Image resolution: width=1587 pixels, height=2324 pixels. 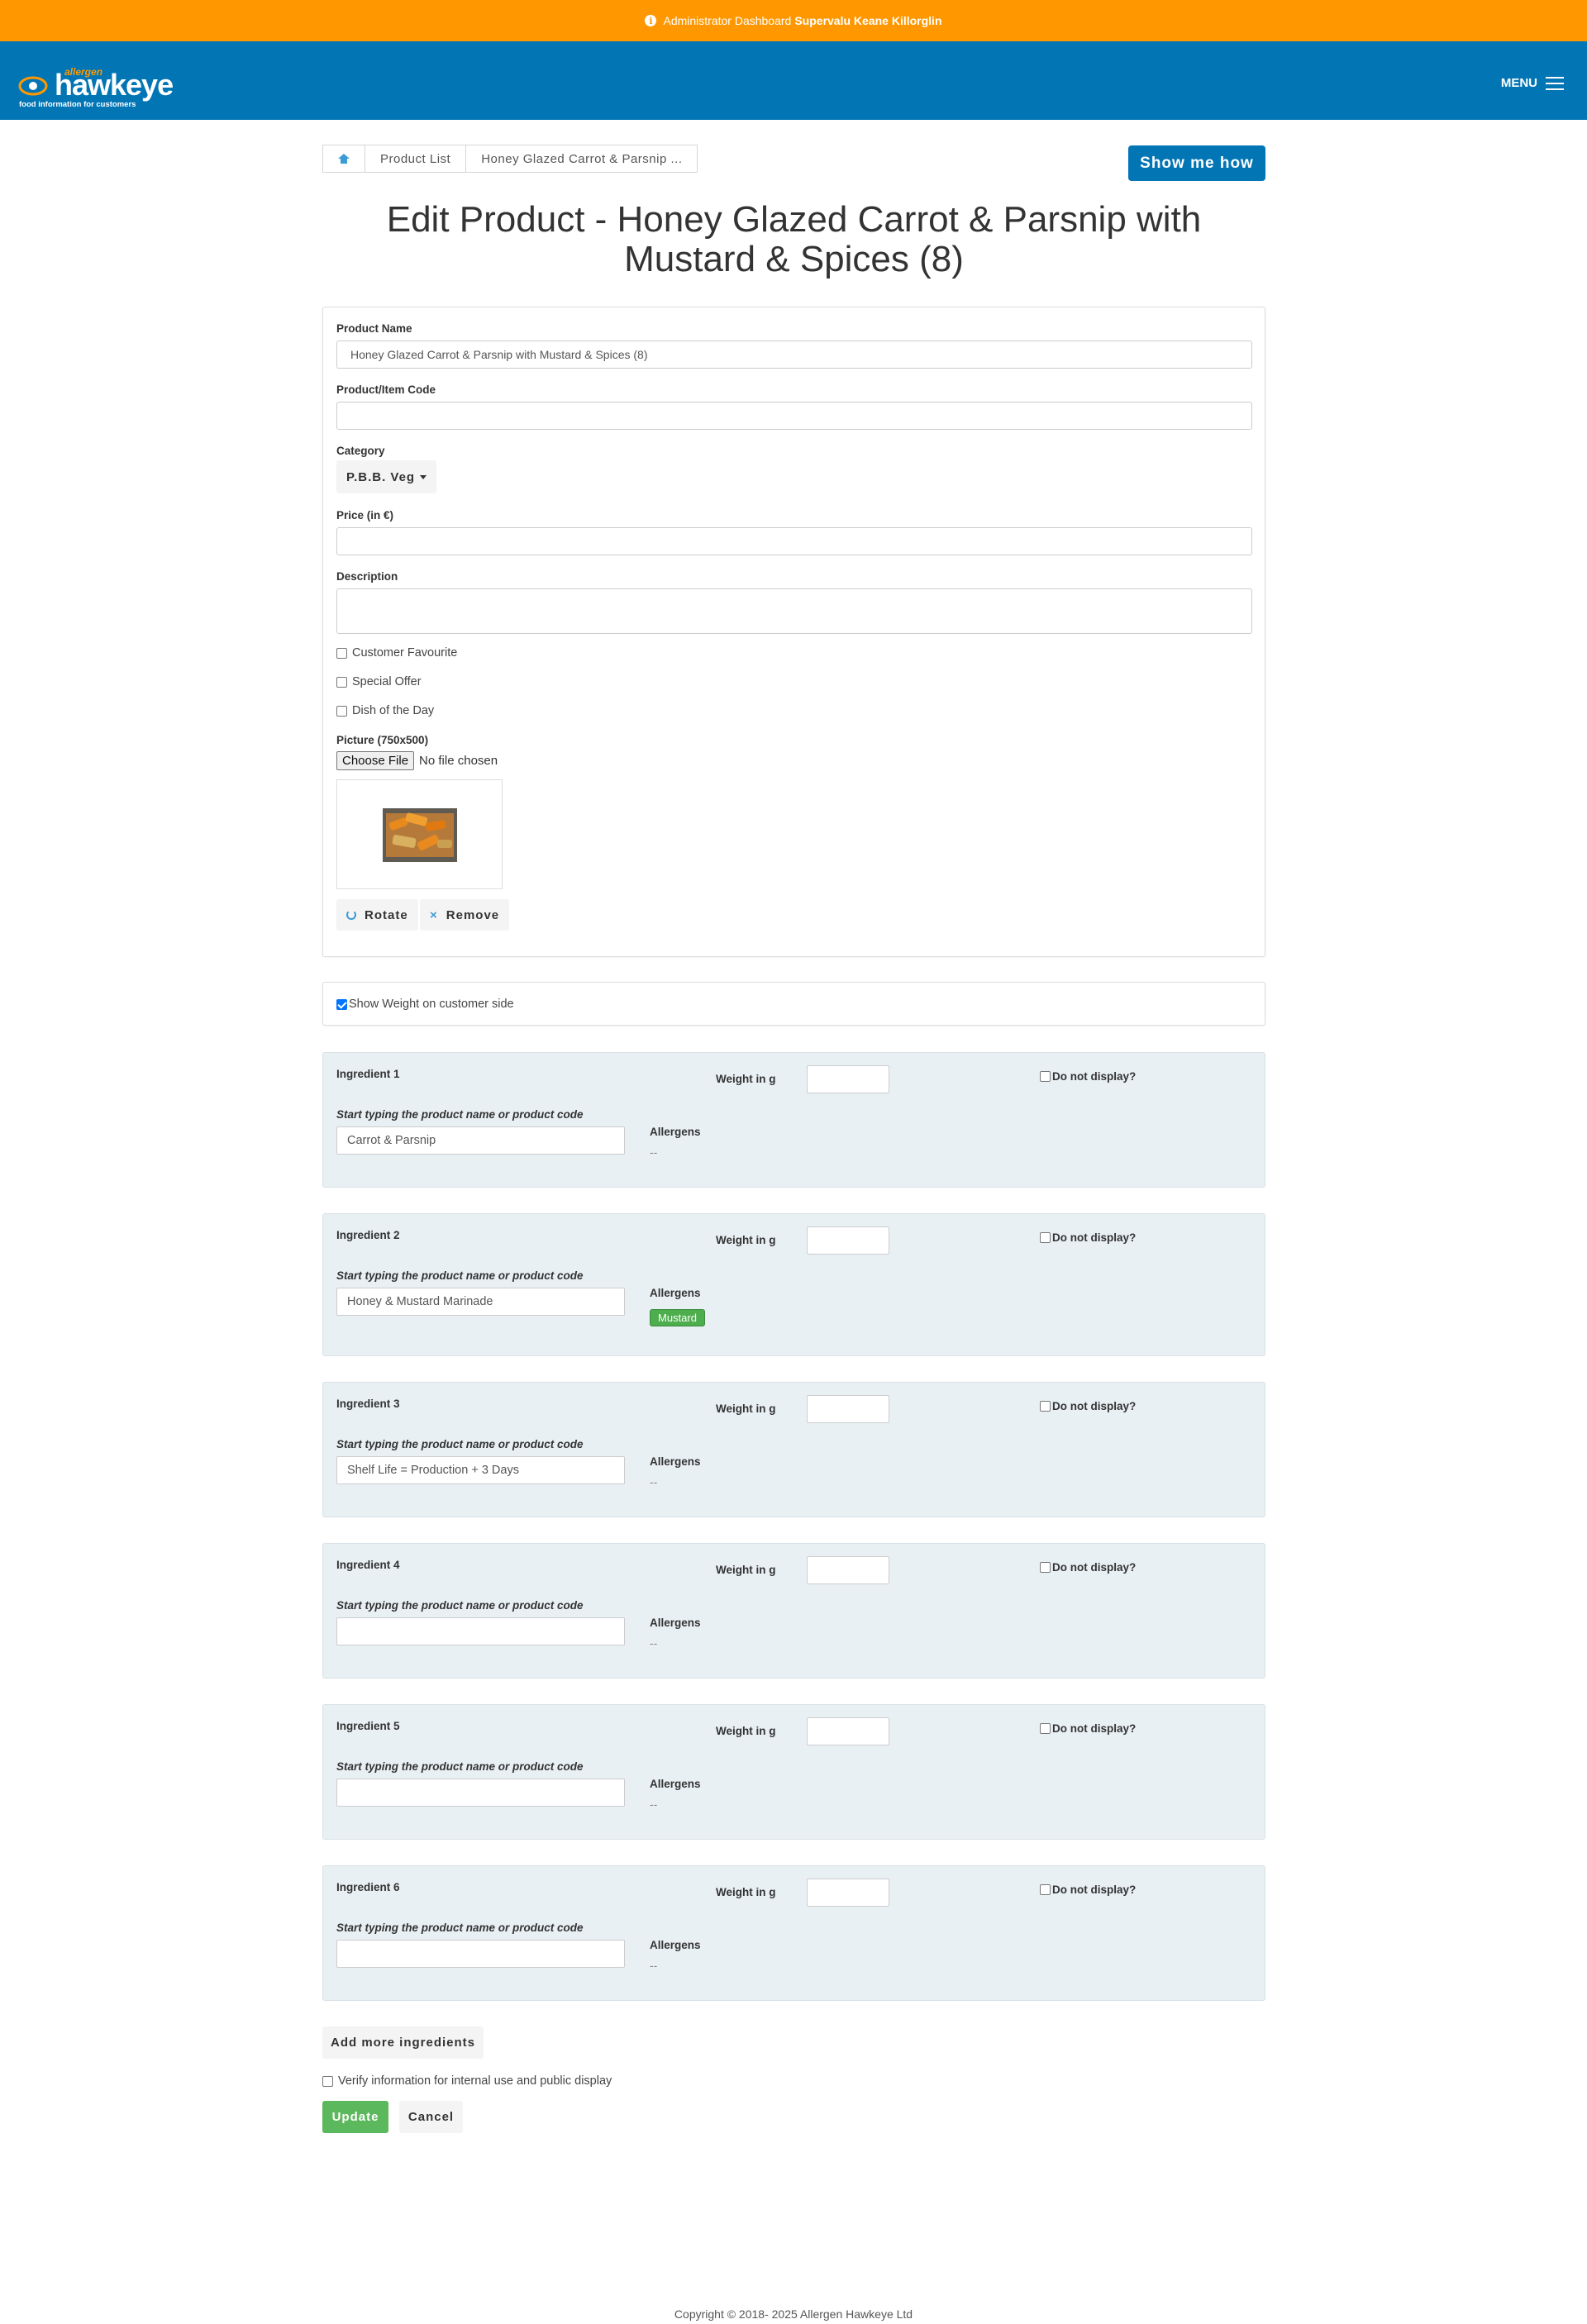 I want to click on product-name-label: Product Name, so click(x=374, y=328).